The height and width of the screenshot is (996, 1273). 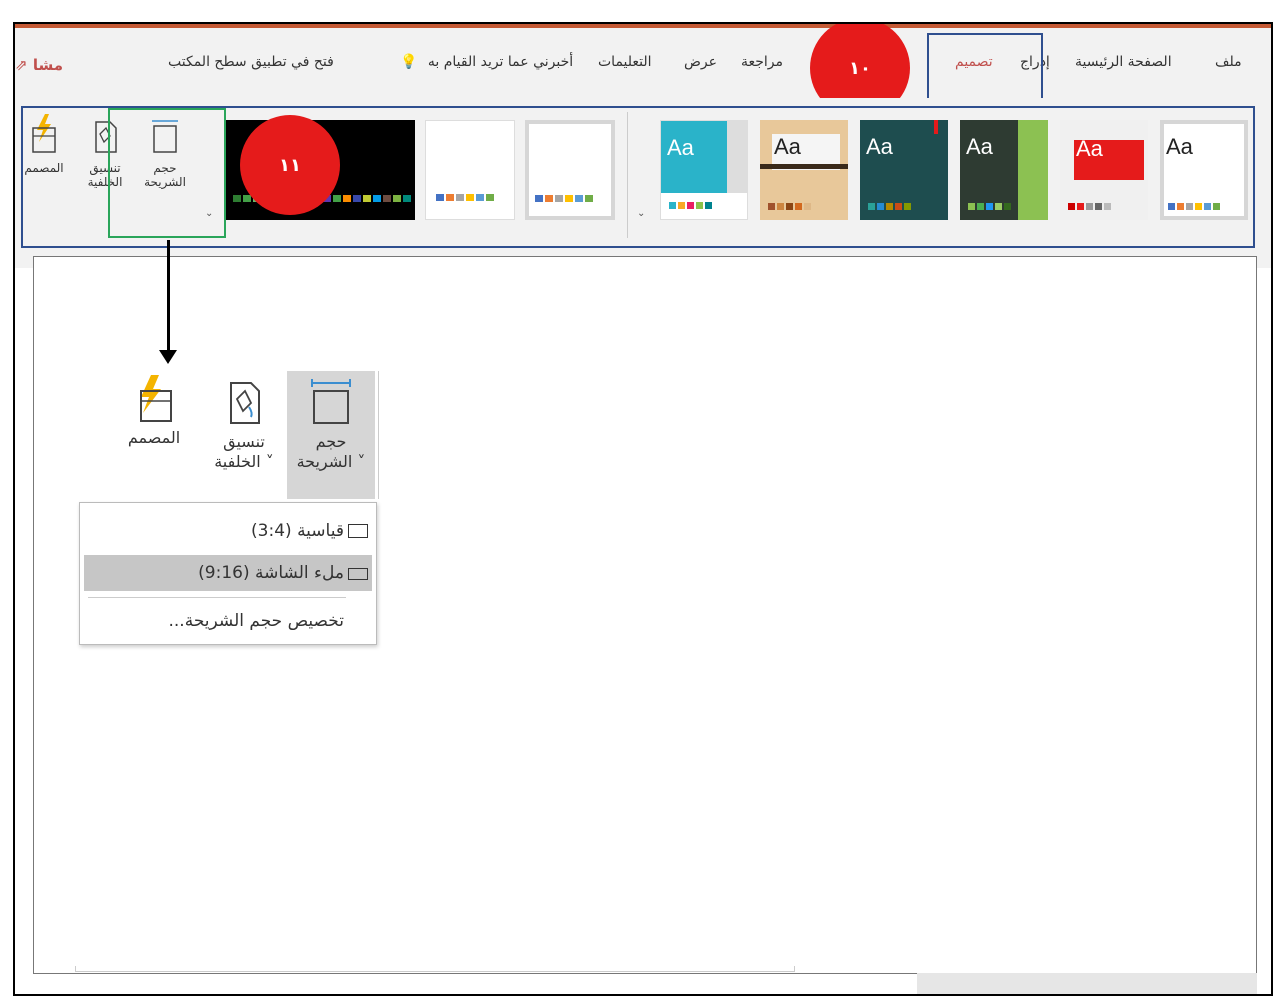 What do you see at coordinates (244, 461) in the screenshot?
I see `zoomed-format-background-line2: الخلفية ˅` at bounding box center [244, 461].